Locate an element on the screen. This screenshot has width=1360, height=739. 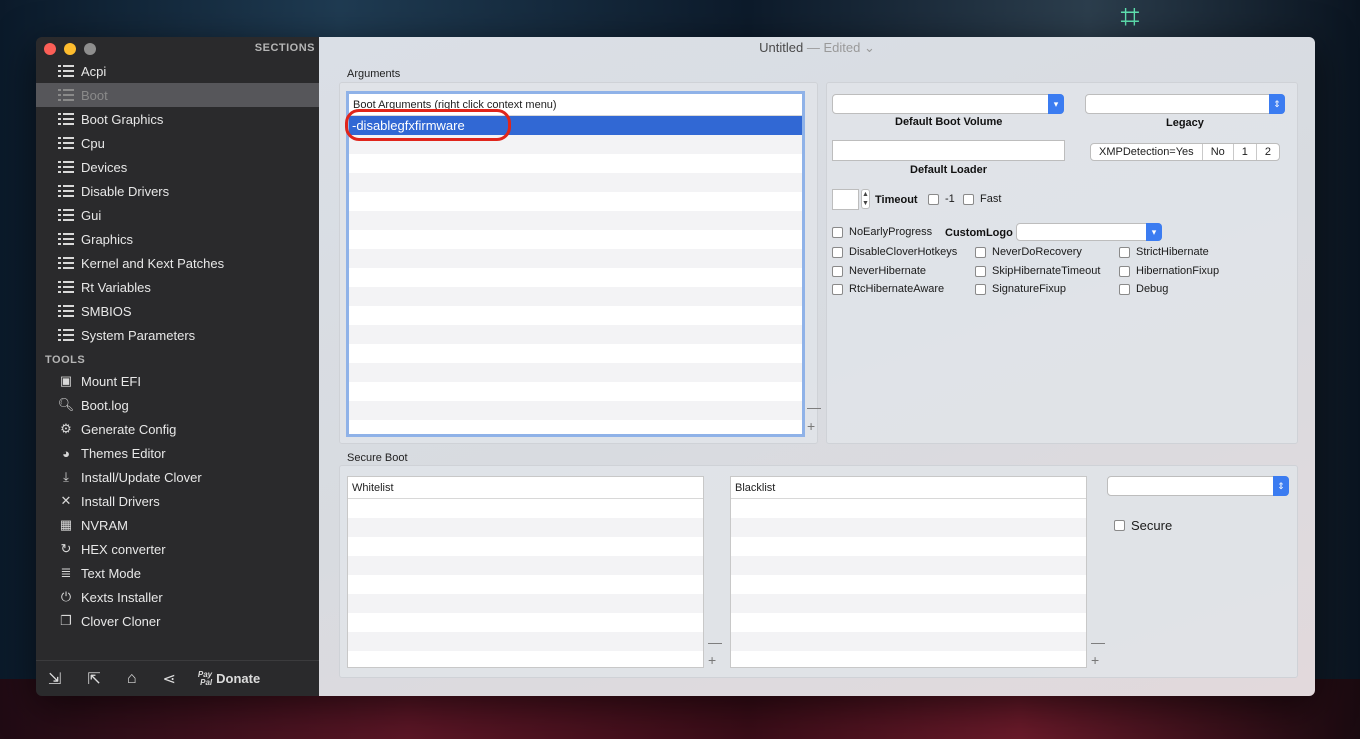
sidebar-item-boot-graphics: Boot Graphics is located at coordinates (177, 119).